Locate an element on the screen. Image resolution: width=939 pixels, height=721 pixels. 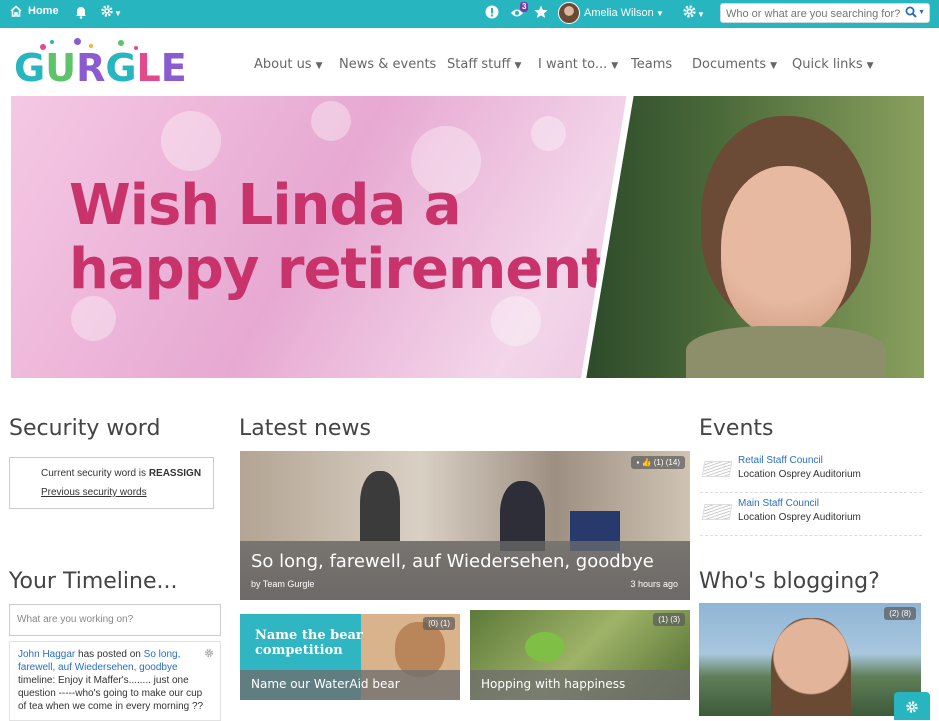
banner-photo is located at coordinates (755, 237).